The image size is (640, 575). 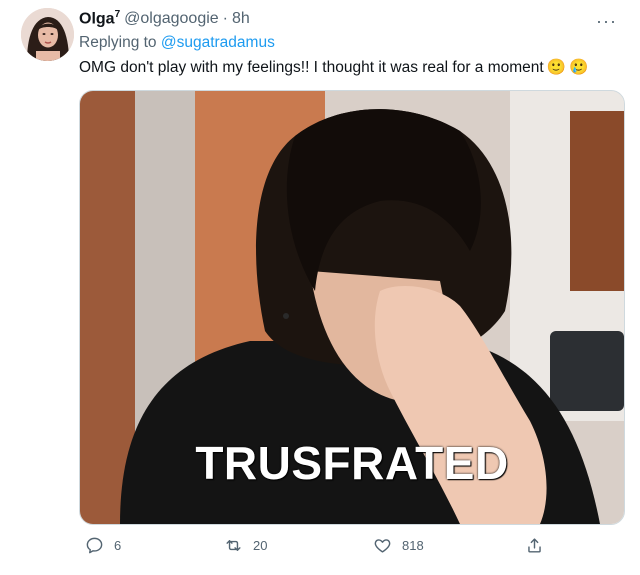 I want to click on replying-to-label: Replying to, so click(x=118, y=42).